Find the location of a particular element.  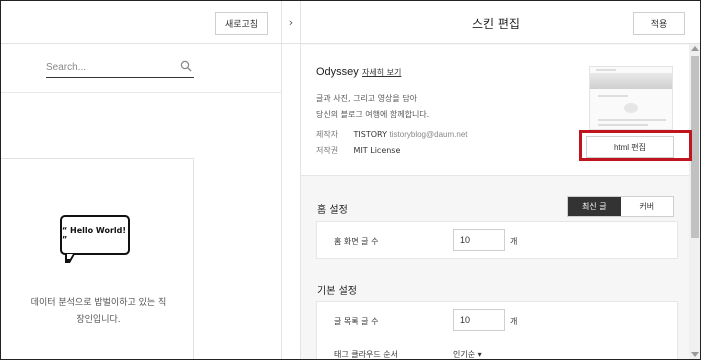

profile-bio: 데이터 분석으로 밥벌이하고 있는 직 장인입니다. is located at coordinates (98, 312).